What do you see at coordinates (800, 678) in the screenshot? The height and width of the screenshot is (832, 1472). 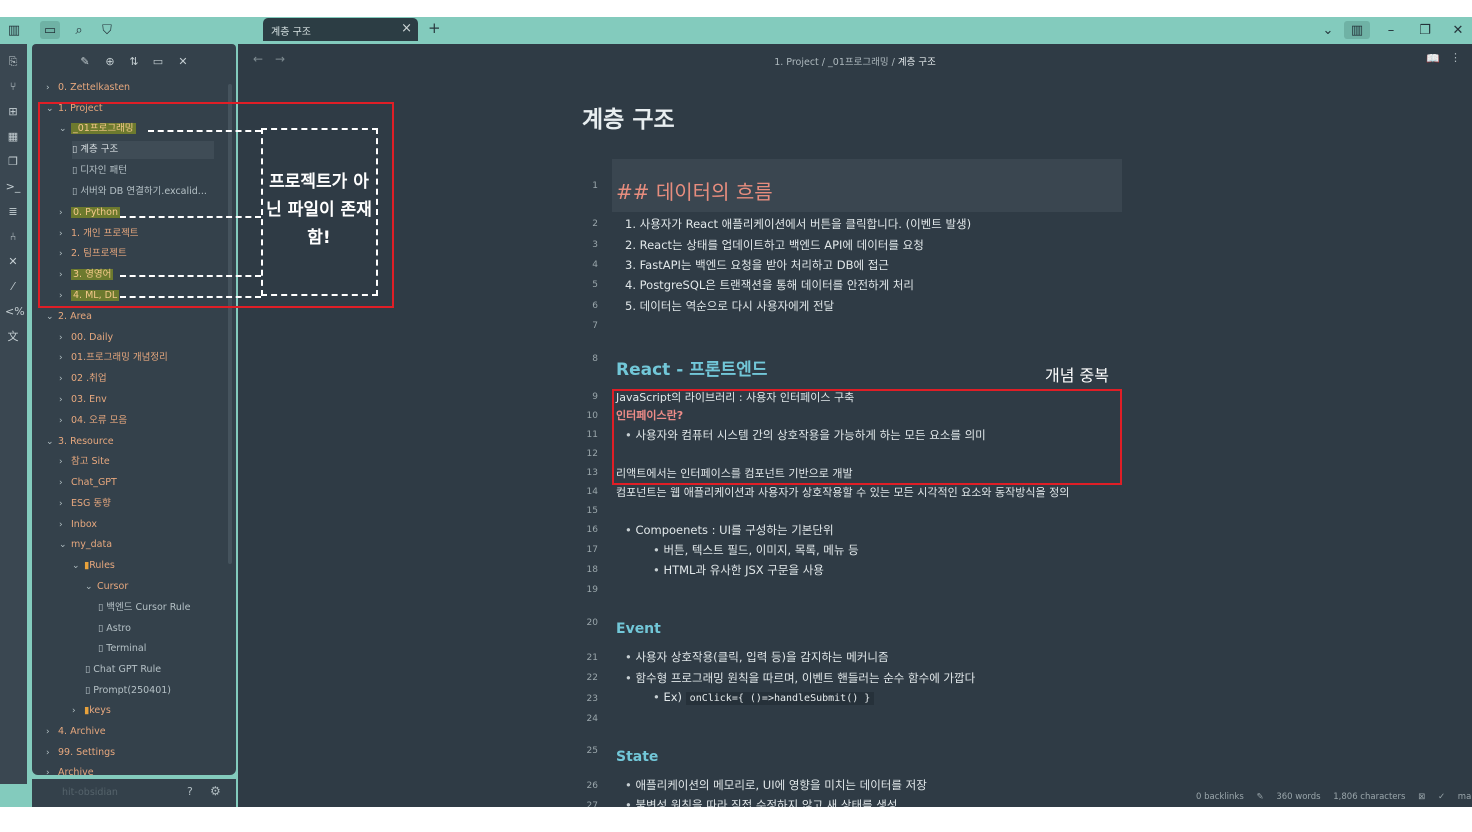 I see `list-item: • 함수형 프로그래밍 원칙을 따르며, 이벤트 핸들러는 순수 함수에 가깝다` at bounding box center [800, 678].